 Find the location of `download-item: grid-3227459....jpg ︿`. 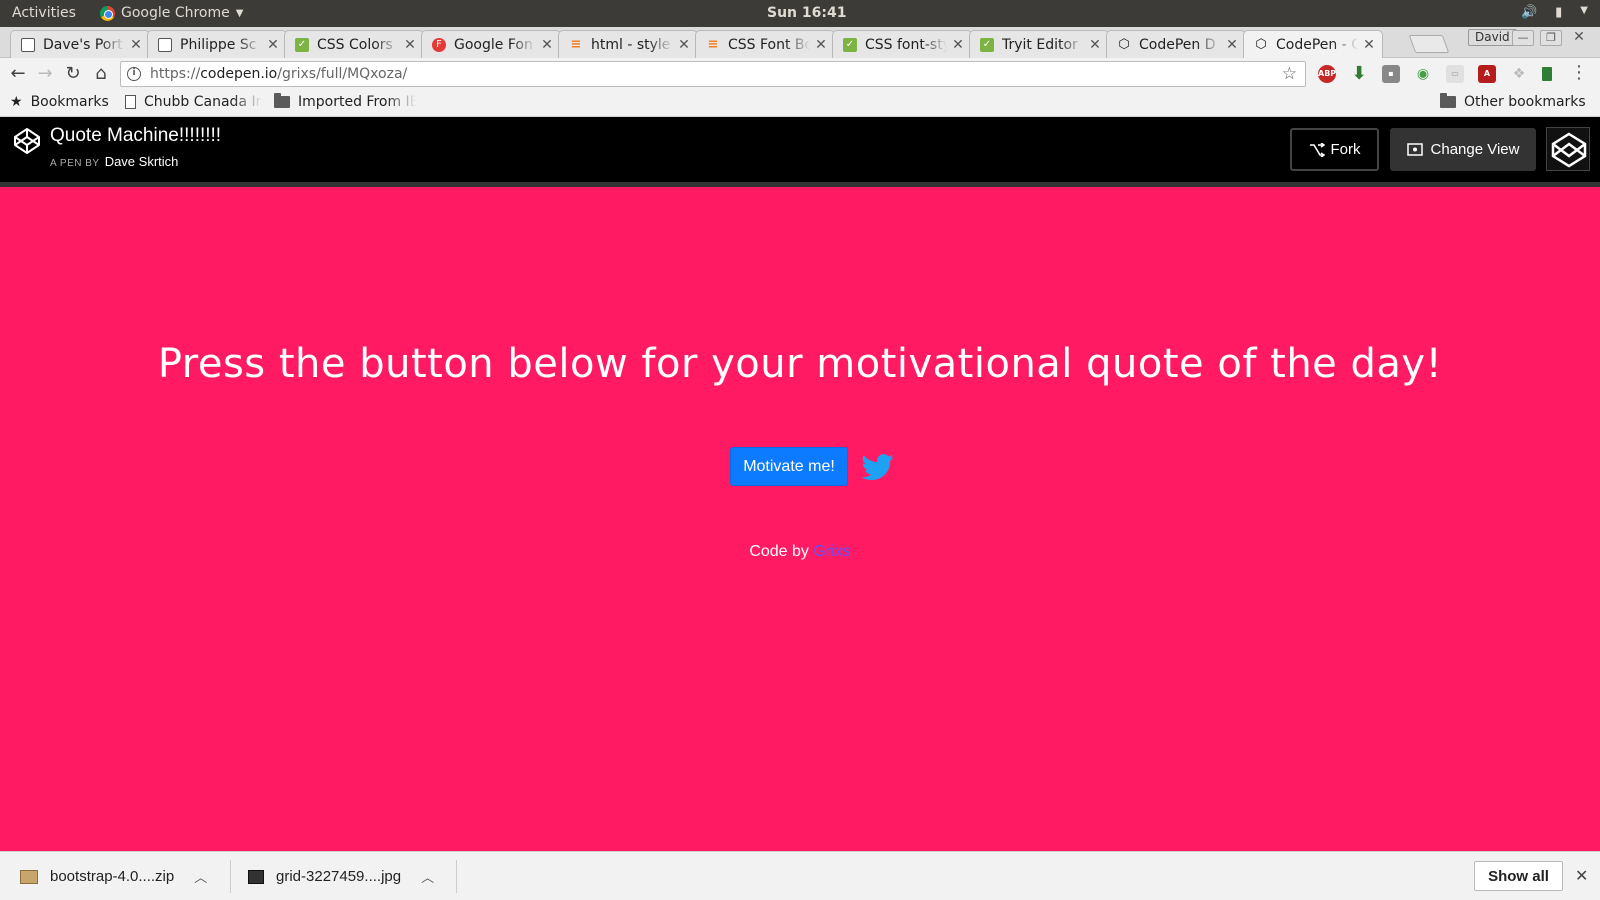

download-item: grid-3227459....jpg ︿ is located at coordinates (341, 876).